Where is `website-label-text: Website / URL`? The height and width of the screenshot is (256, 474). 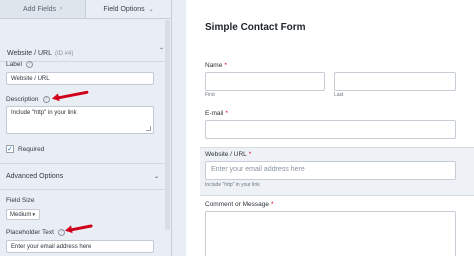
website-label-text: Website / URL is located at coordinates (226, 154).